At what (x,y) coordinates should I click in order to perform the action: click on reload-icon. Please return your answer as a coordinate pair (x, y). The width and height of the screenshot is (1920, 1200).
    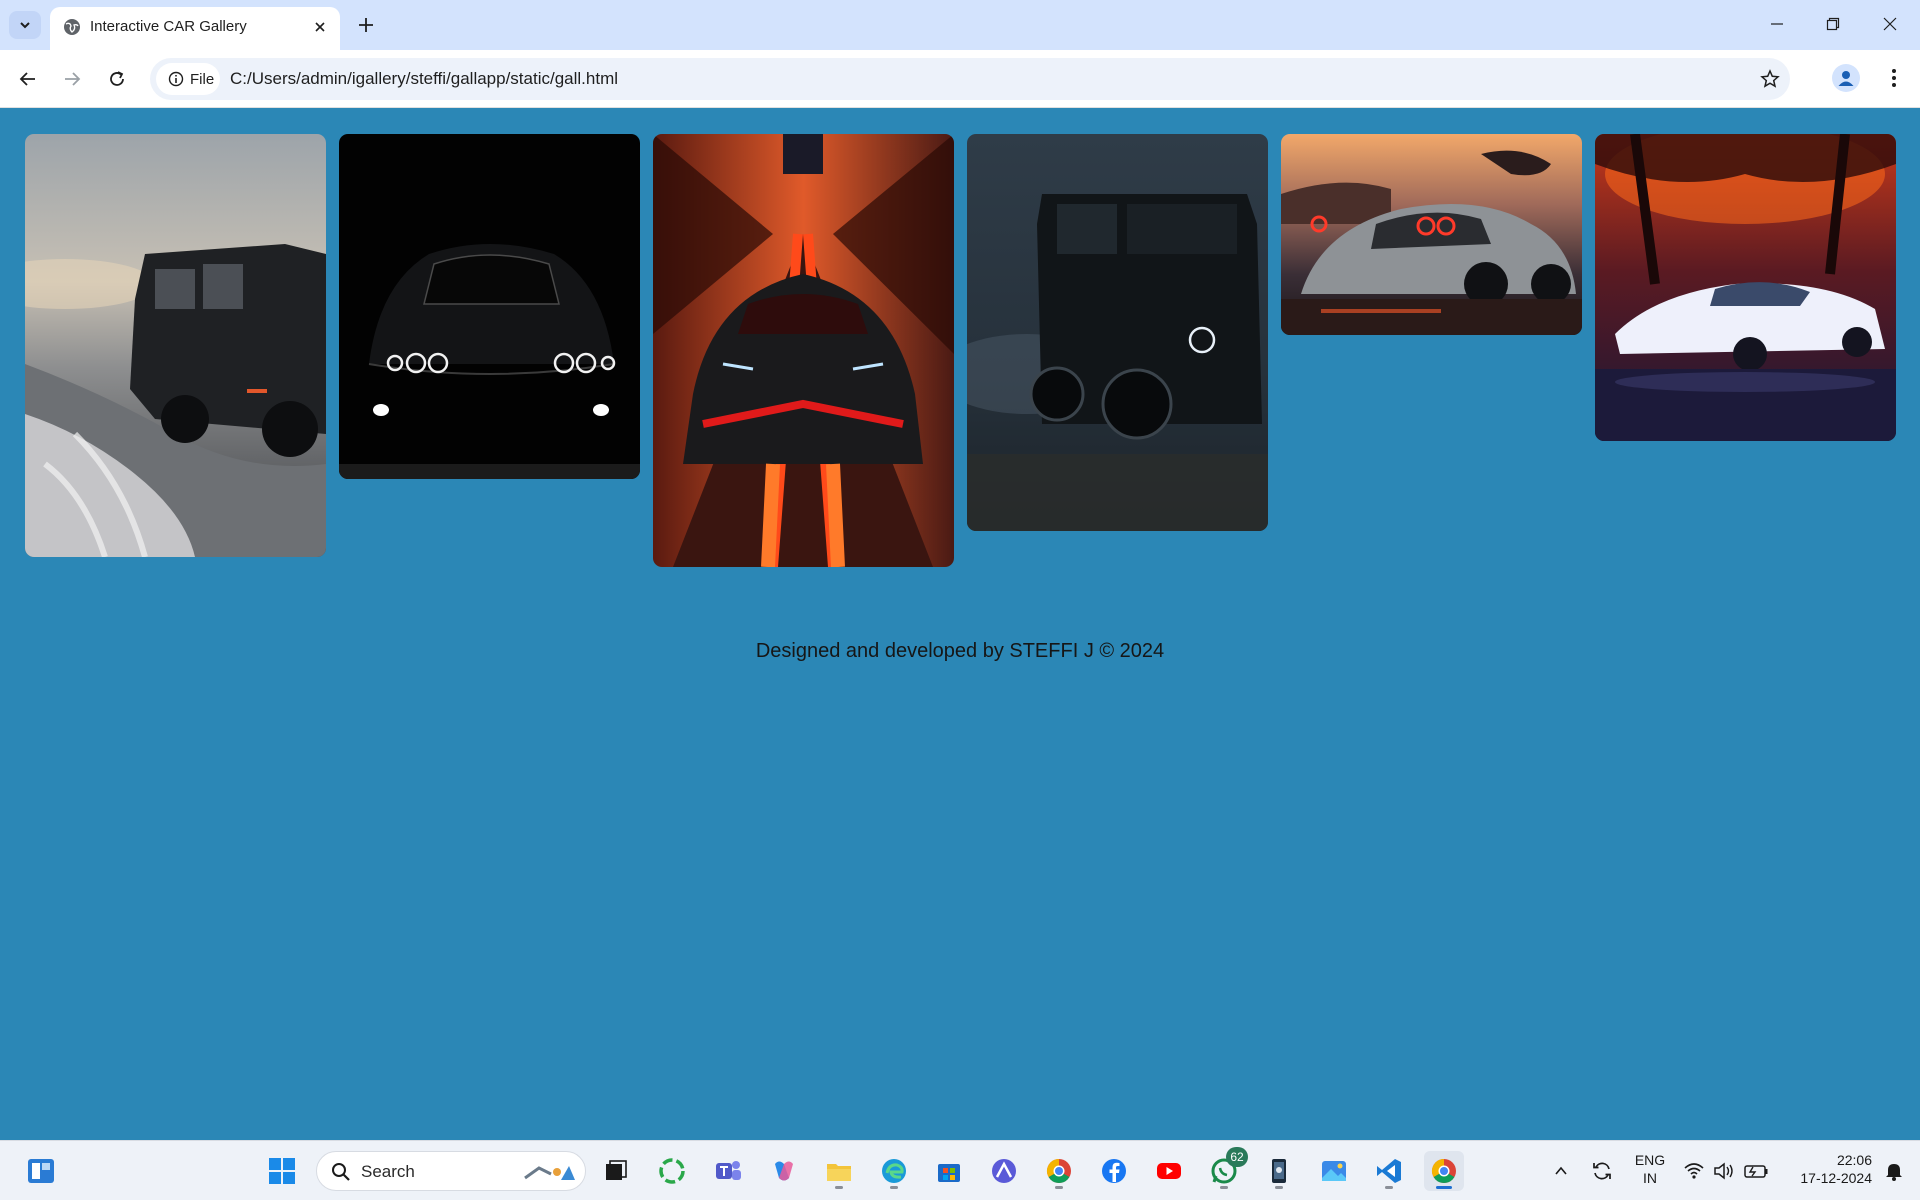
    Looking at the image, I should click on (117, 78).